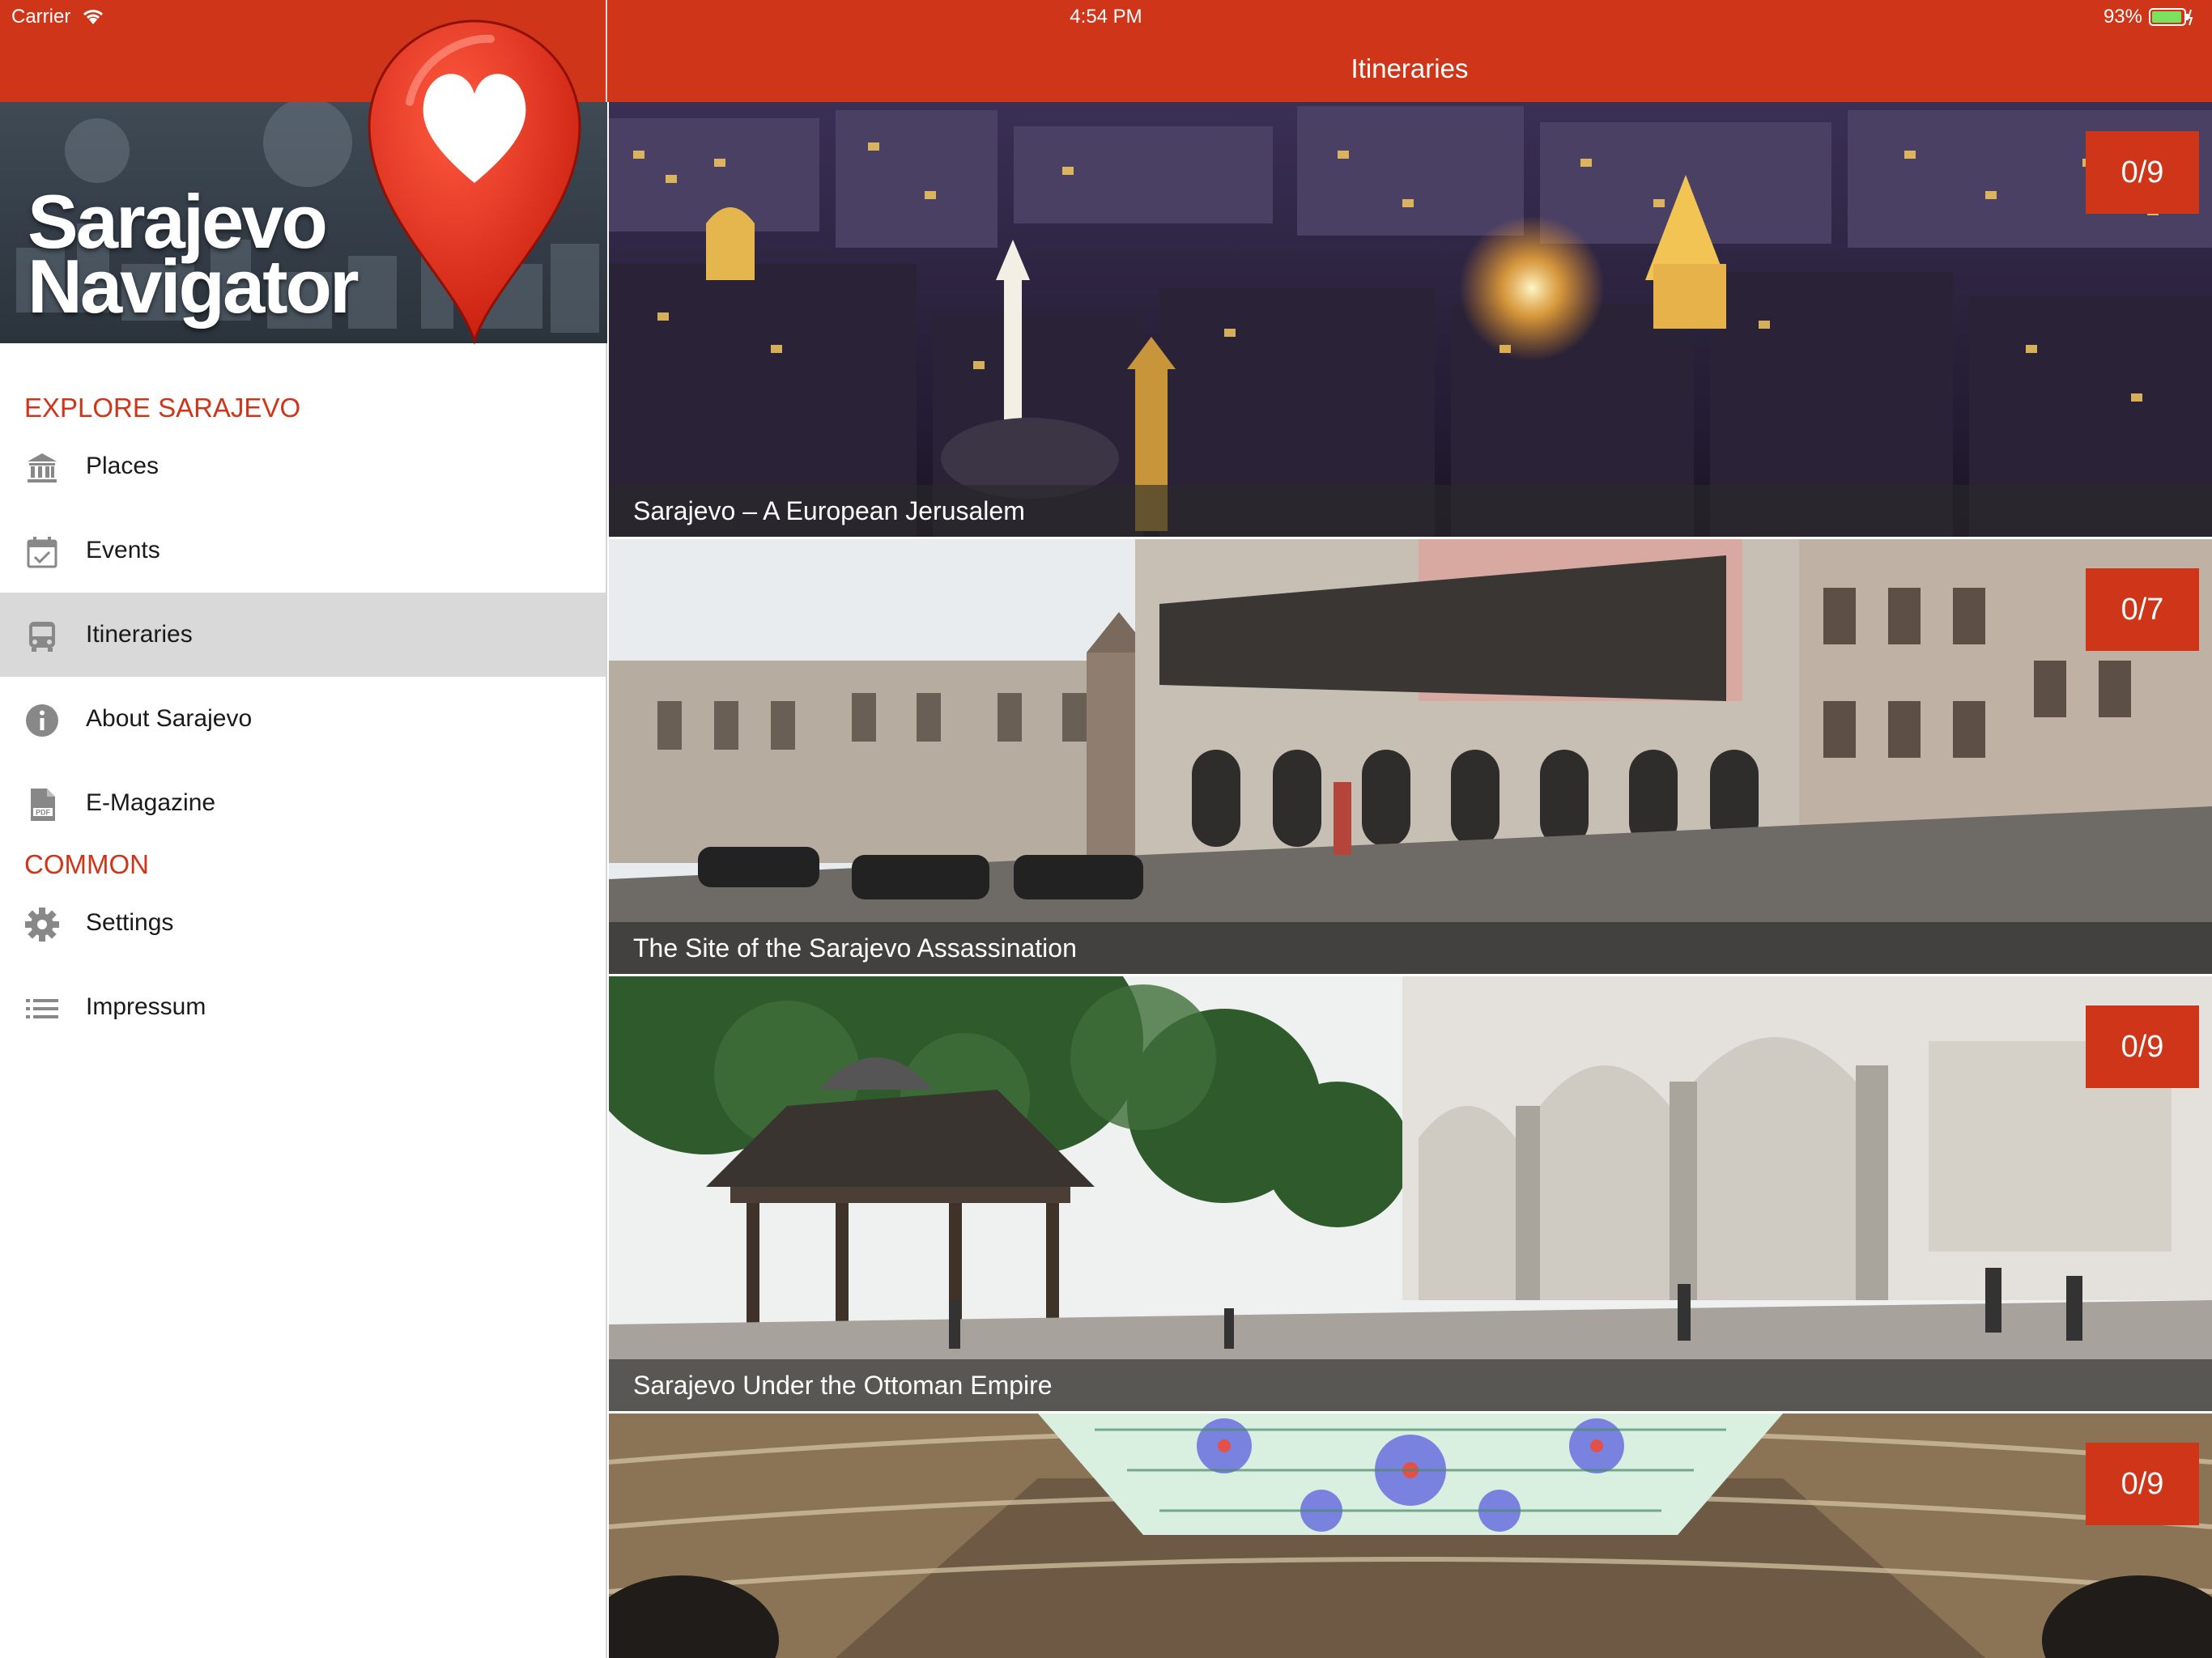 This screenshot has height=1658, width=2212. Describe the element at coordinates (303, 1007) in the screenshot. I see `sidebar-item-impressum: Impressum` at that location.